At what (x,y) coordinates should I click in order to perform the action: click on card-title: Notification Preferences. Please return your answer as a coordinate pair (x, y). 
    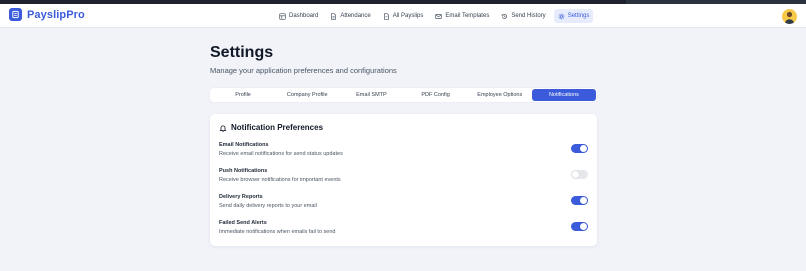
    Looking at the image, I should click on (277, 127).